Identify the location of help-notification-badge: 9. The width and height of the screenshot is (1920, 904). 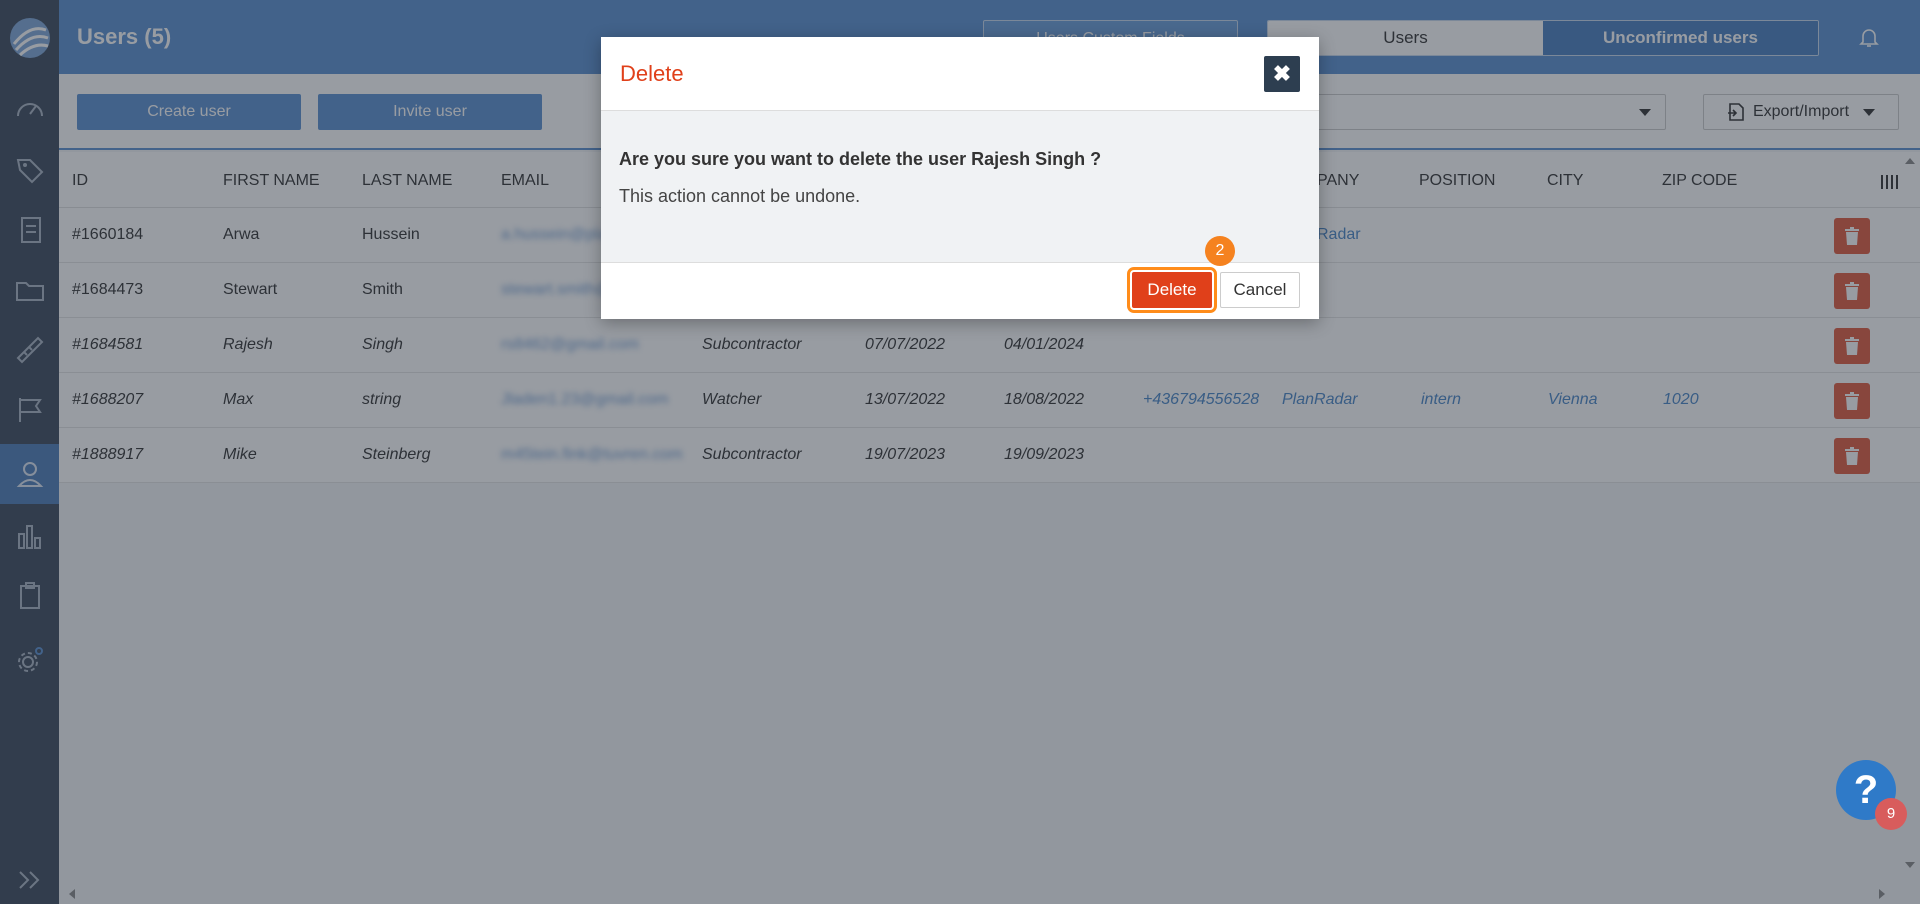
(1891, 814).